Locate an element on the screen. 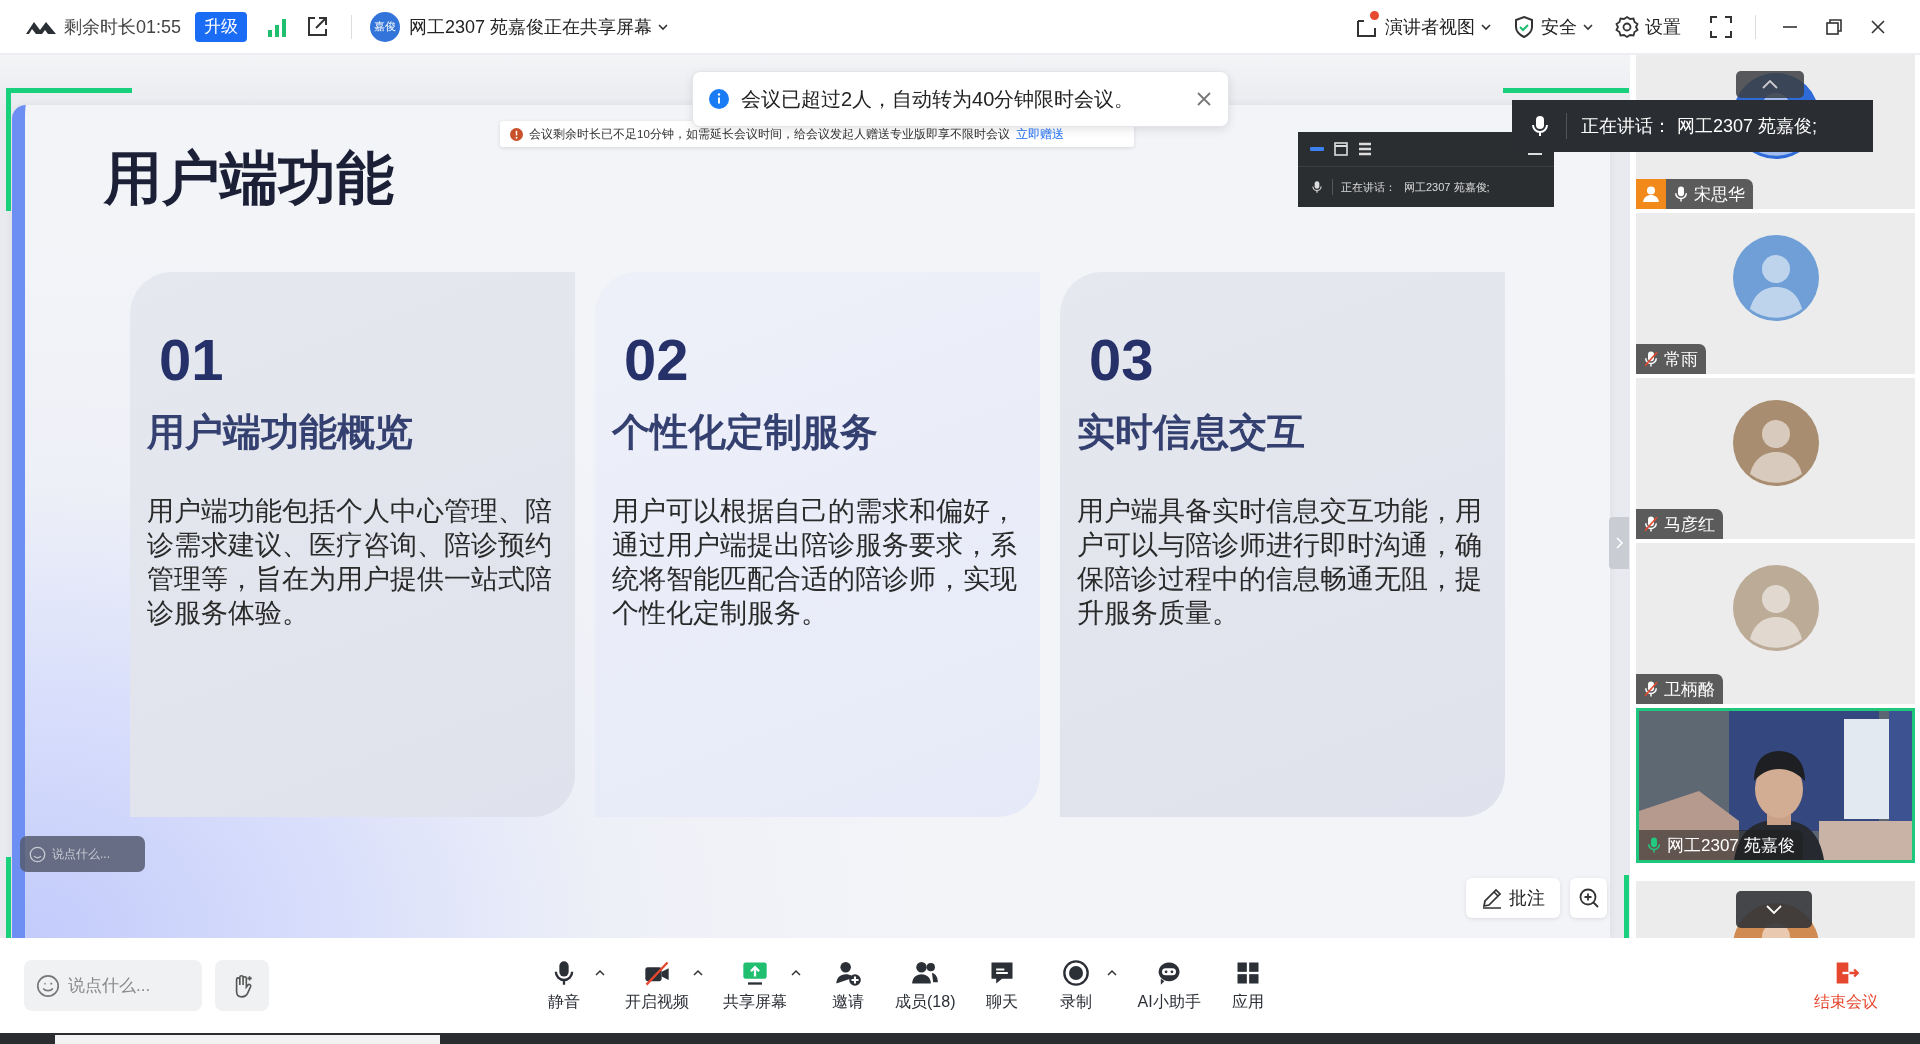  participant-name: 常雨 is located at coordinates (1671, 359).